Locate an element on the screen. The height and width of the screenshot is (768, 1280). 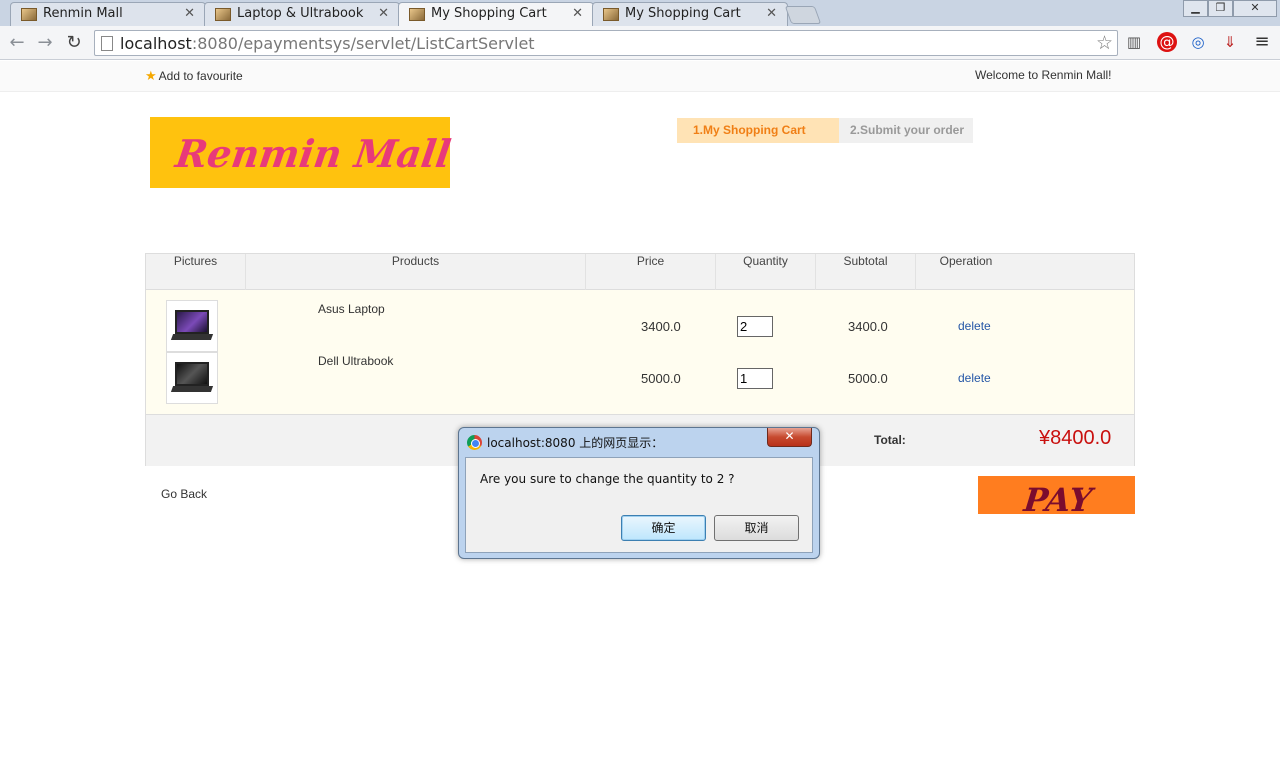
browser-tab-2: Laptop & Ultrabook ✕ is located at coordinates (302, 14).